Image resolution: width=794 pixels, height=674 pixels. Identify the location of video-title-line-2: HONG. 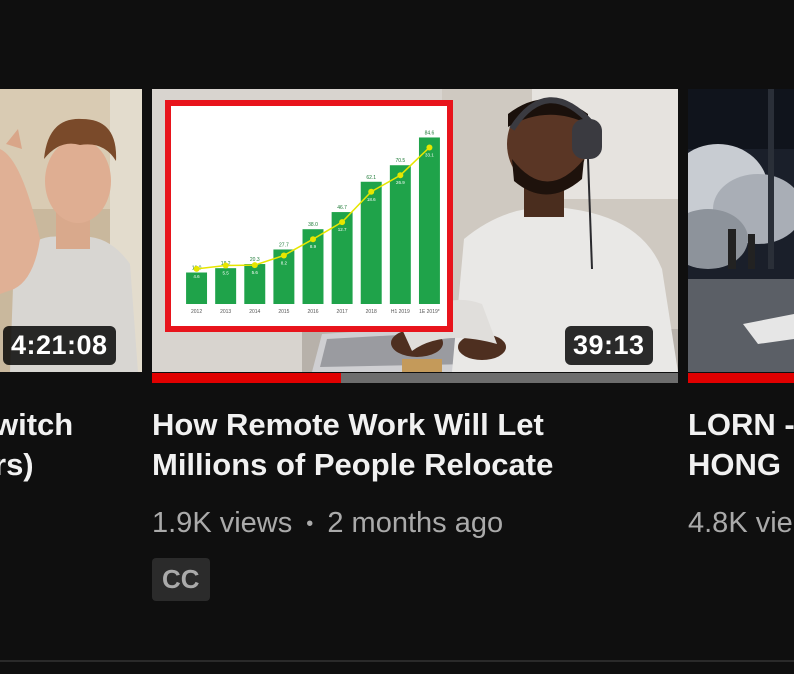
(734, 464).